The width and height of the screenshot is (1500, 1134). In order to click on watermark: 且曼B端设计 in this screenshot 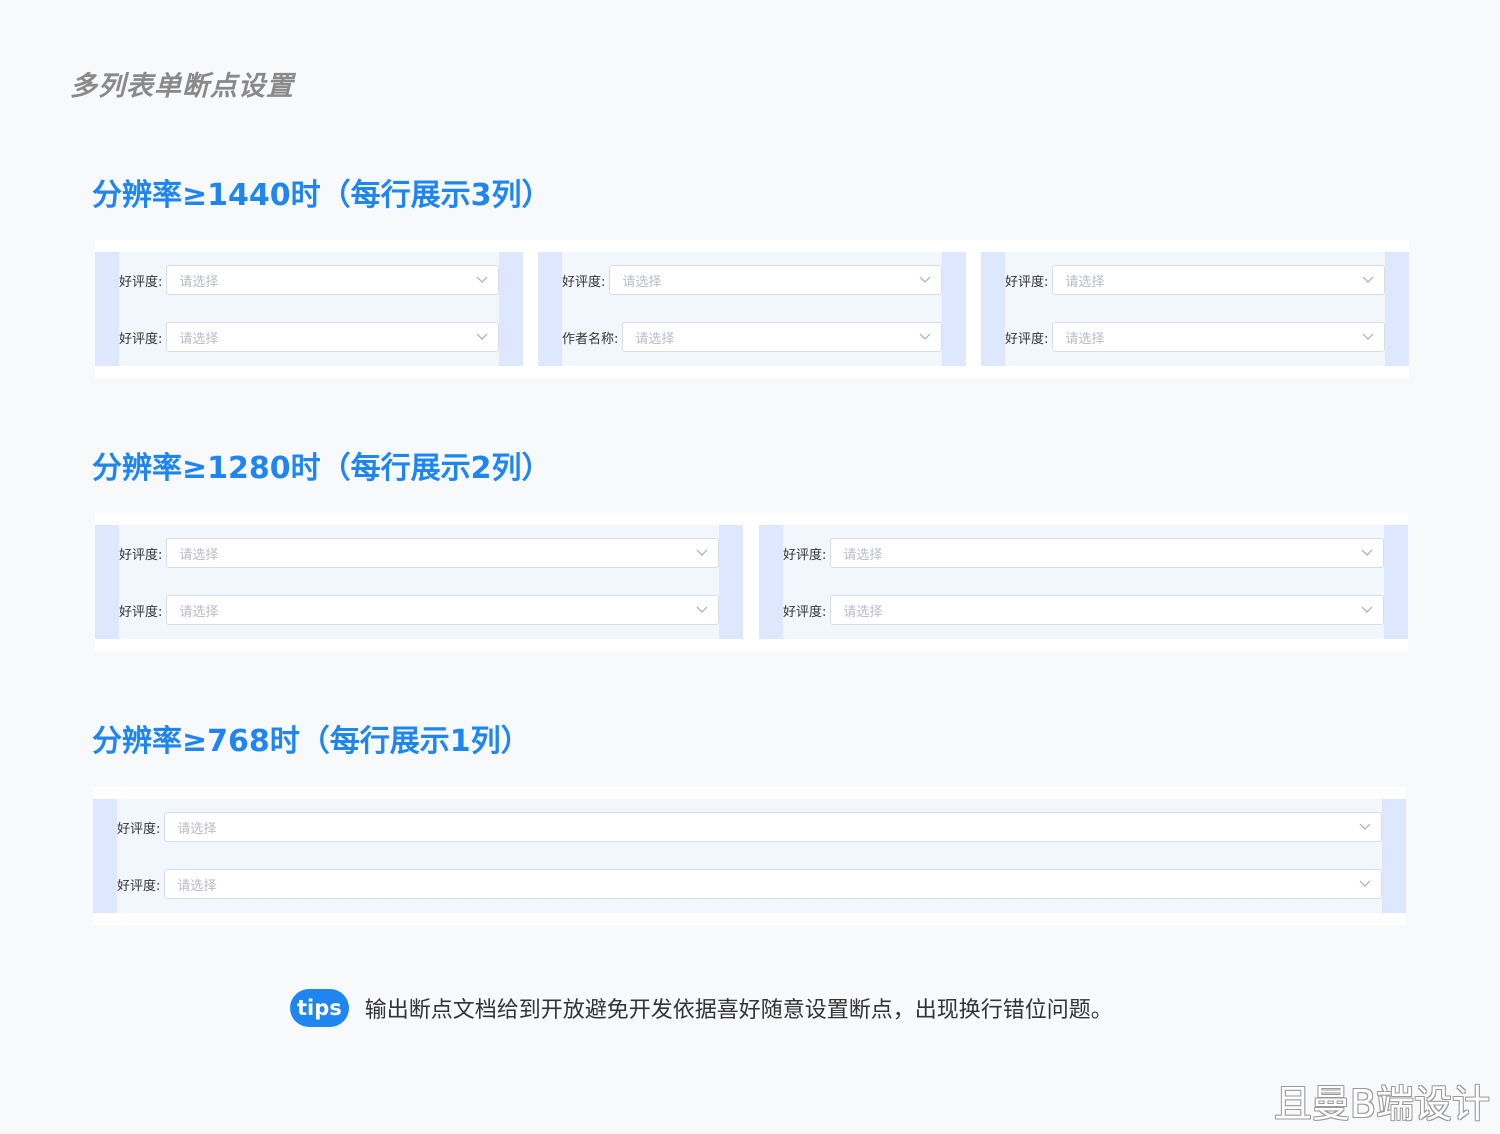, I will do `click(1381, 1104)`.